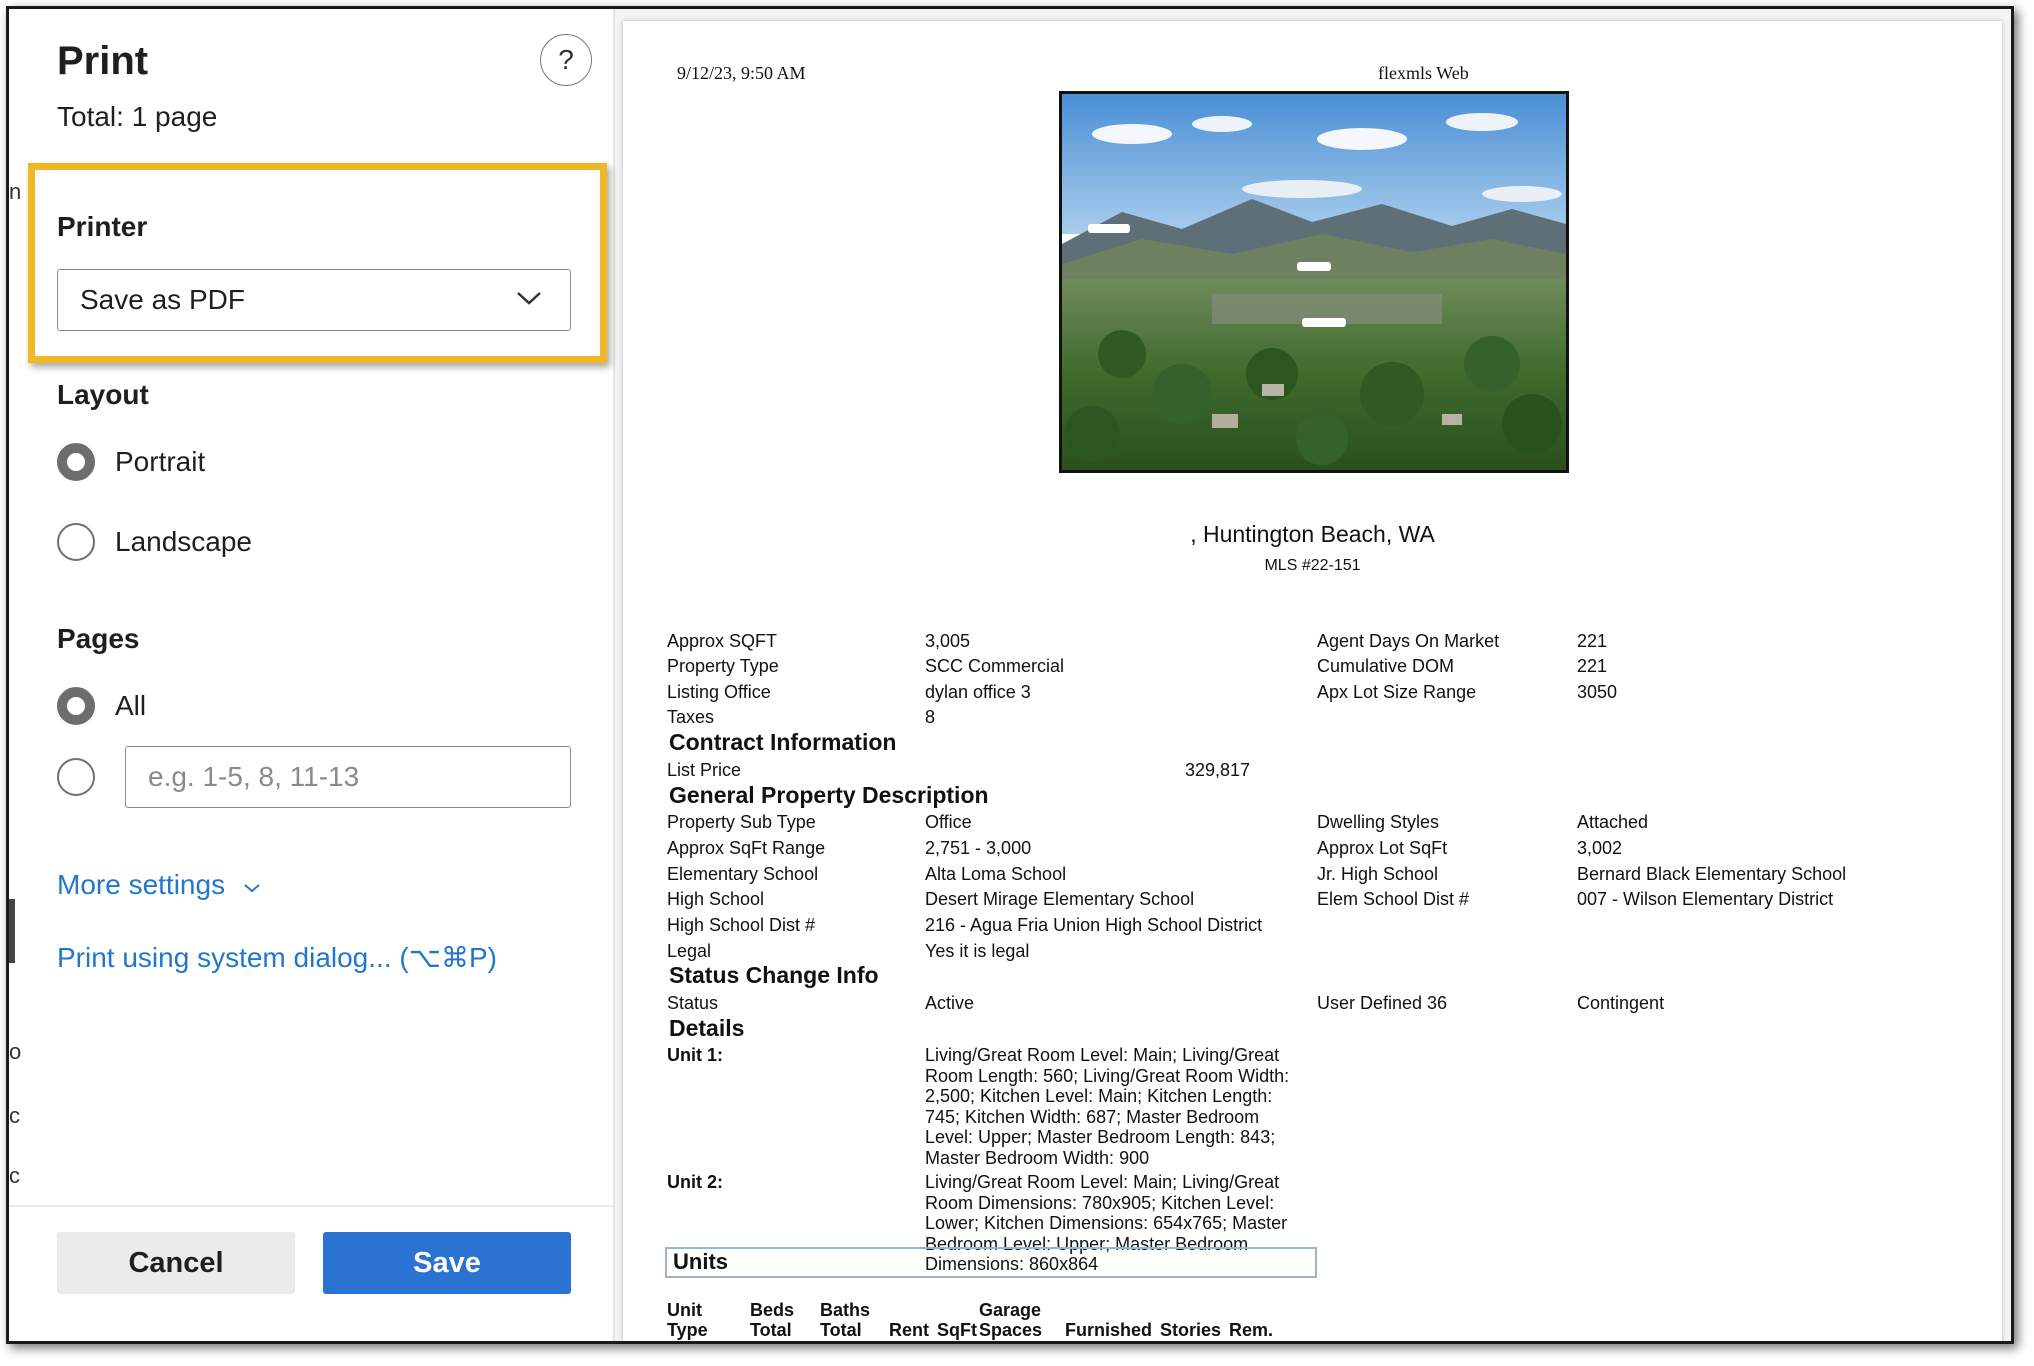 The image size is (2034, 1366). I want to click on page-range-input: e.g. 1-5, 8, 11-13, so click(348, 777).